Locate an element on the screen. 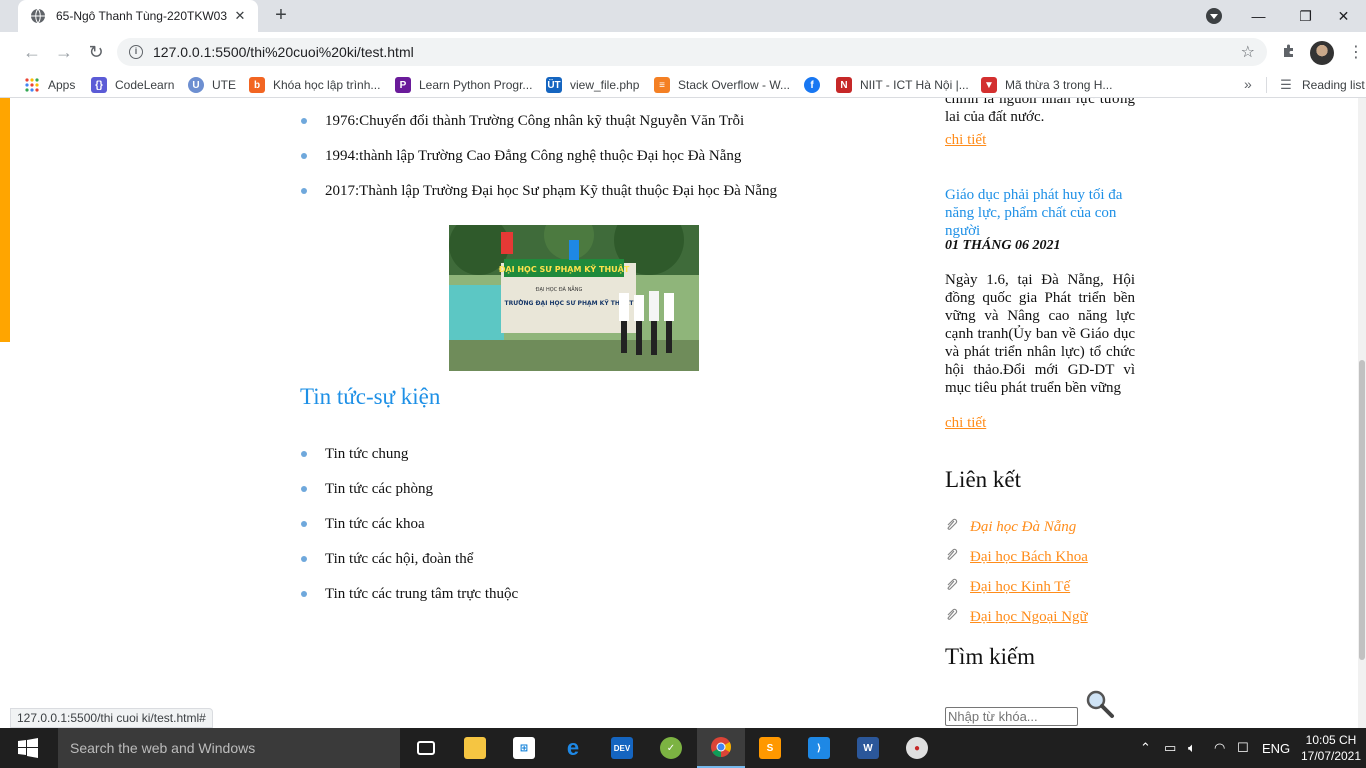 The image size is (1366, 768). taskbar-search-box: Search the web and Windows is located at coordinates (229, 748).